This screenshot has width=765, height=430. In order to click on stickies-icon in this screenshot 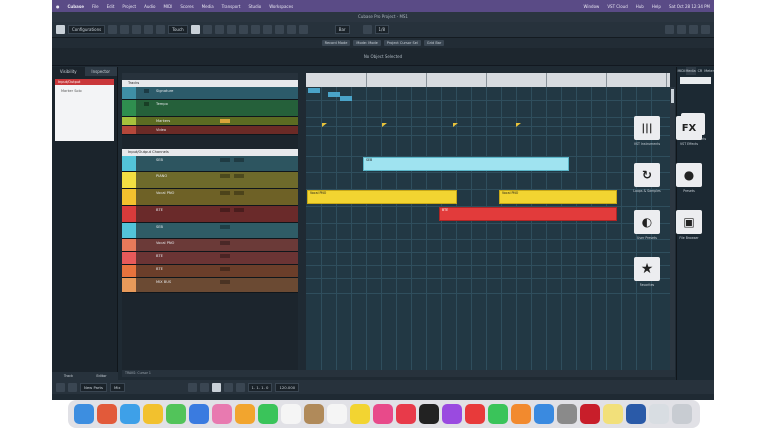, I will do `click(613, 414)`.